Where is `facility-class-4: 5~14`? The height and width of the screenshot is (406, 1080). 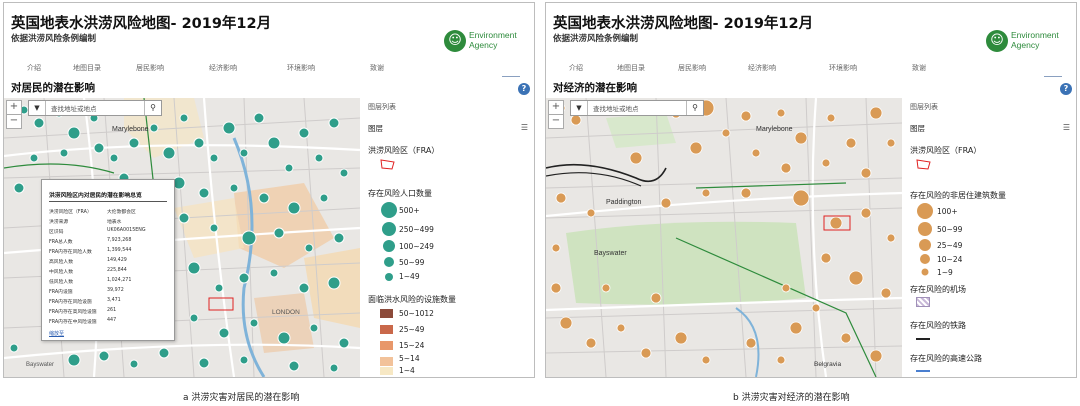
facility-class-4: 5~14 is located at coordinates (409, 358).